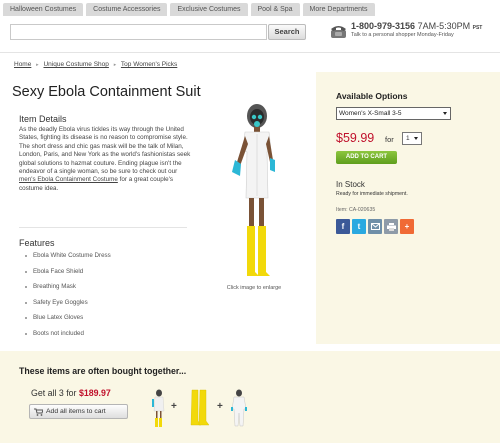 The height and width of the screenshot is (443, 500). I want to click on bundle-item-mens-suit-thumbnail, so click(239, 408).